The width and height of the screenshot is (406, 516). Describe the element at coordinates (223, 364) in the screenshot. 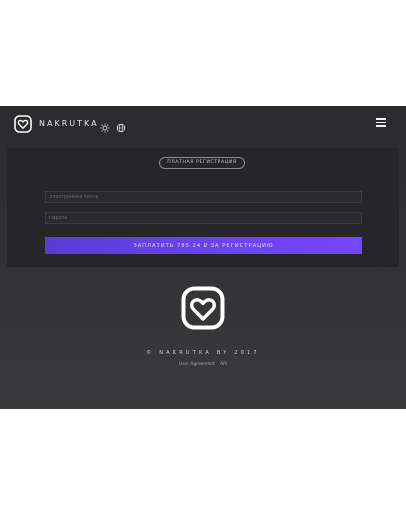

I see `api-link: API` at that location.